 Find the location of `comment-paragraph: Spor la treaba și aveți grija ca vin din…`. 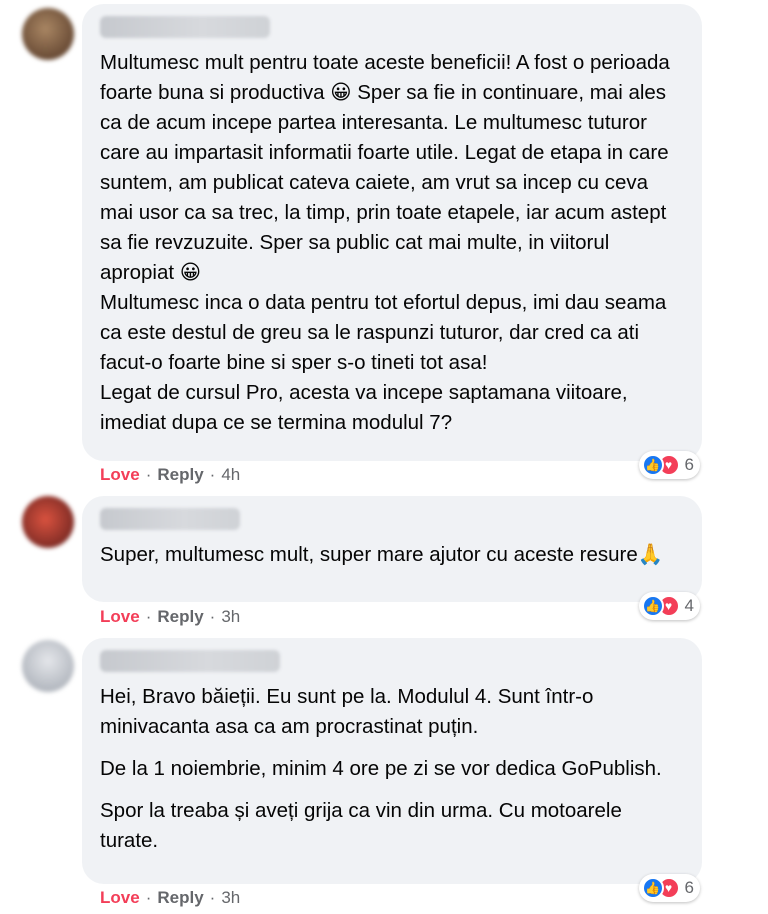

comment-paragraph: Spor la treaba și aveți grija ca vin din… is located at coordinates (364, 825).